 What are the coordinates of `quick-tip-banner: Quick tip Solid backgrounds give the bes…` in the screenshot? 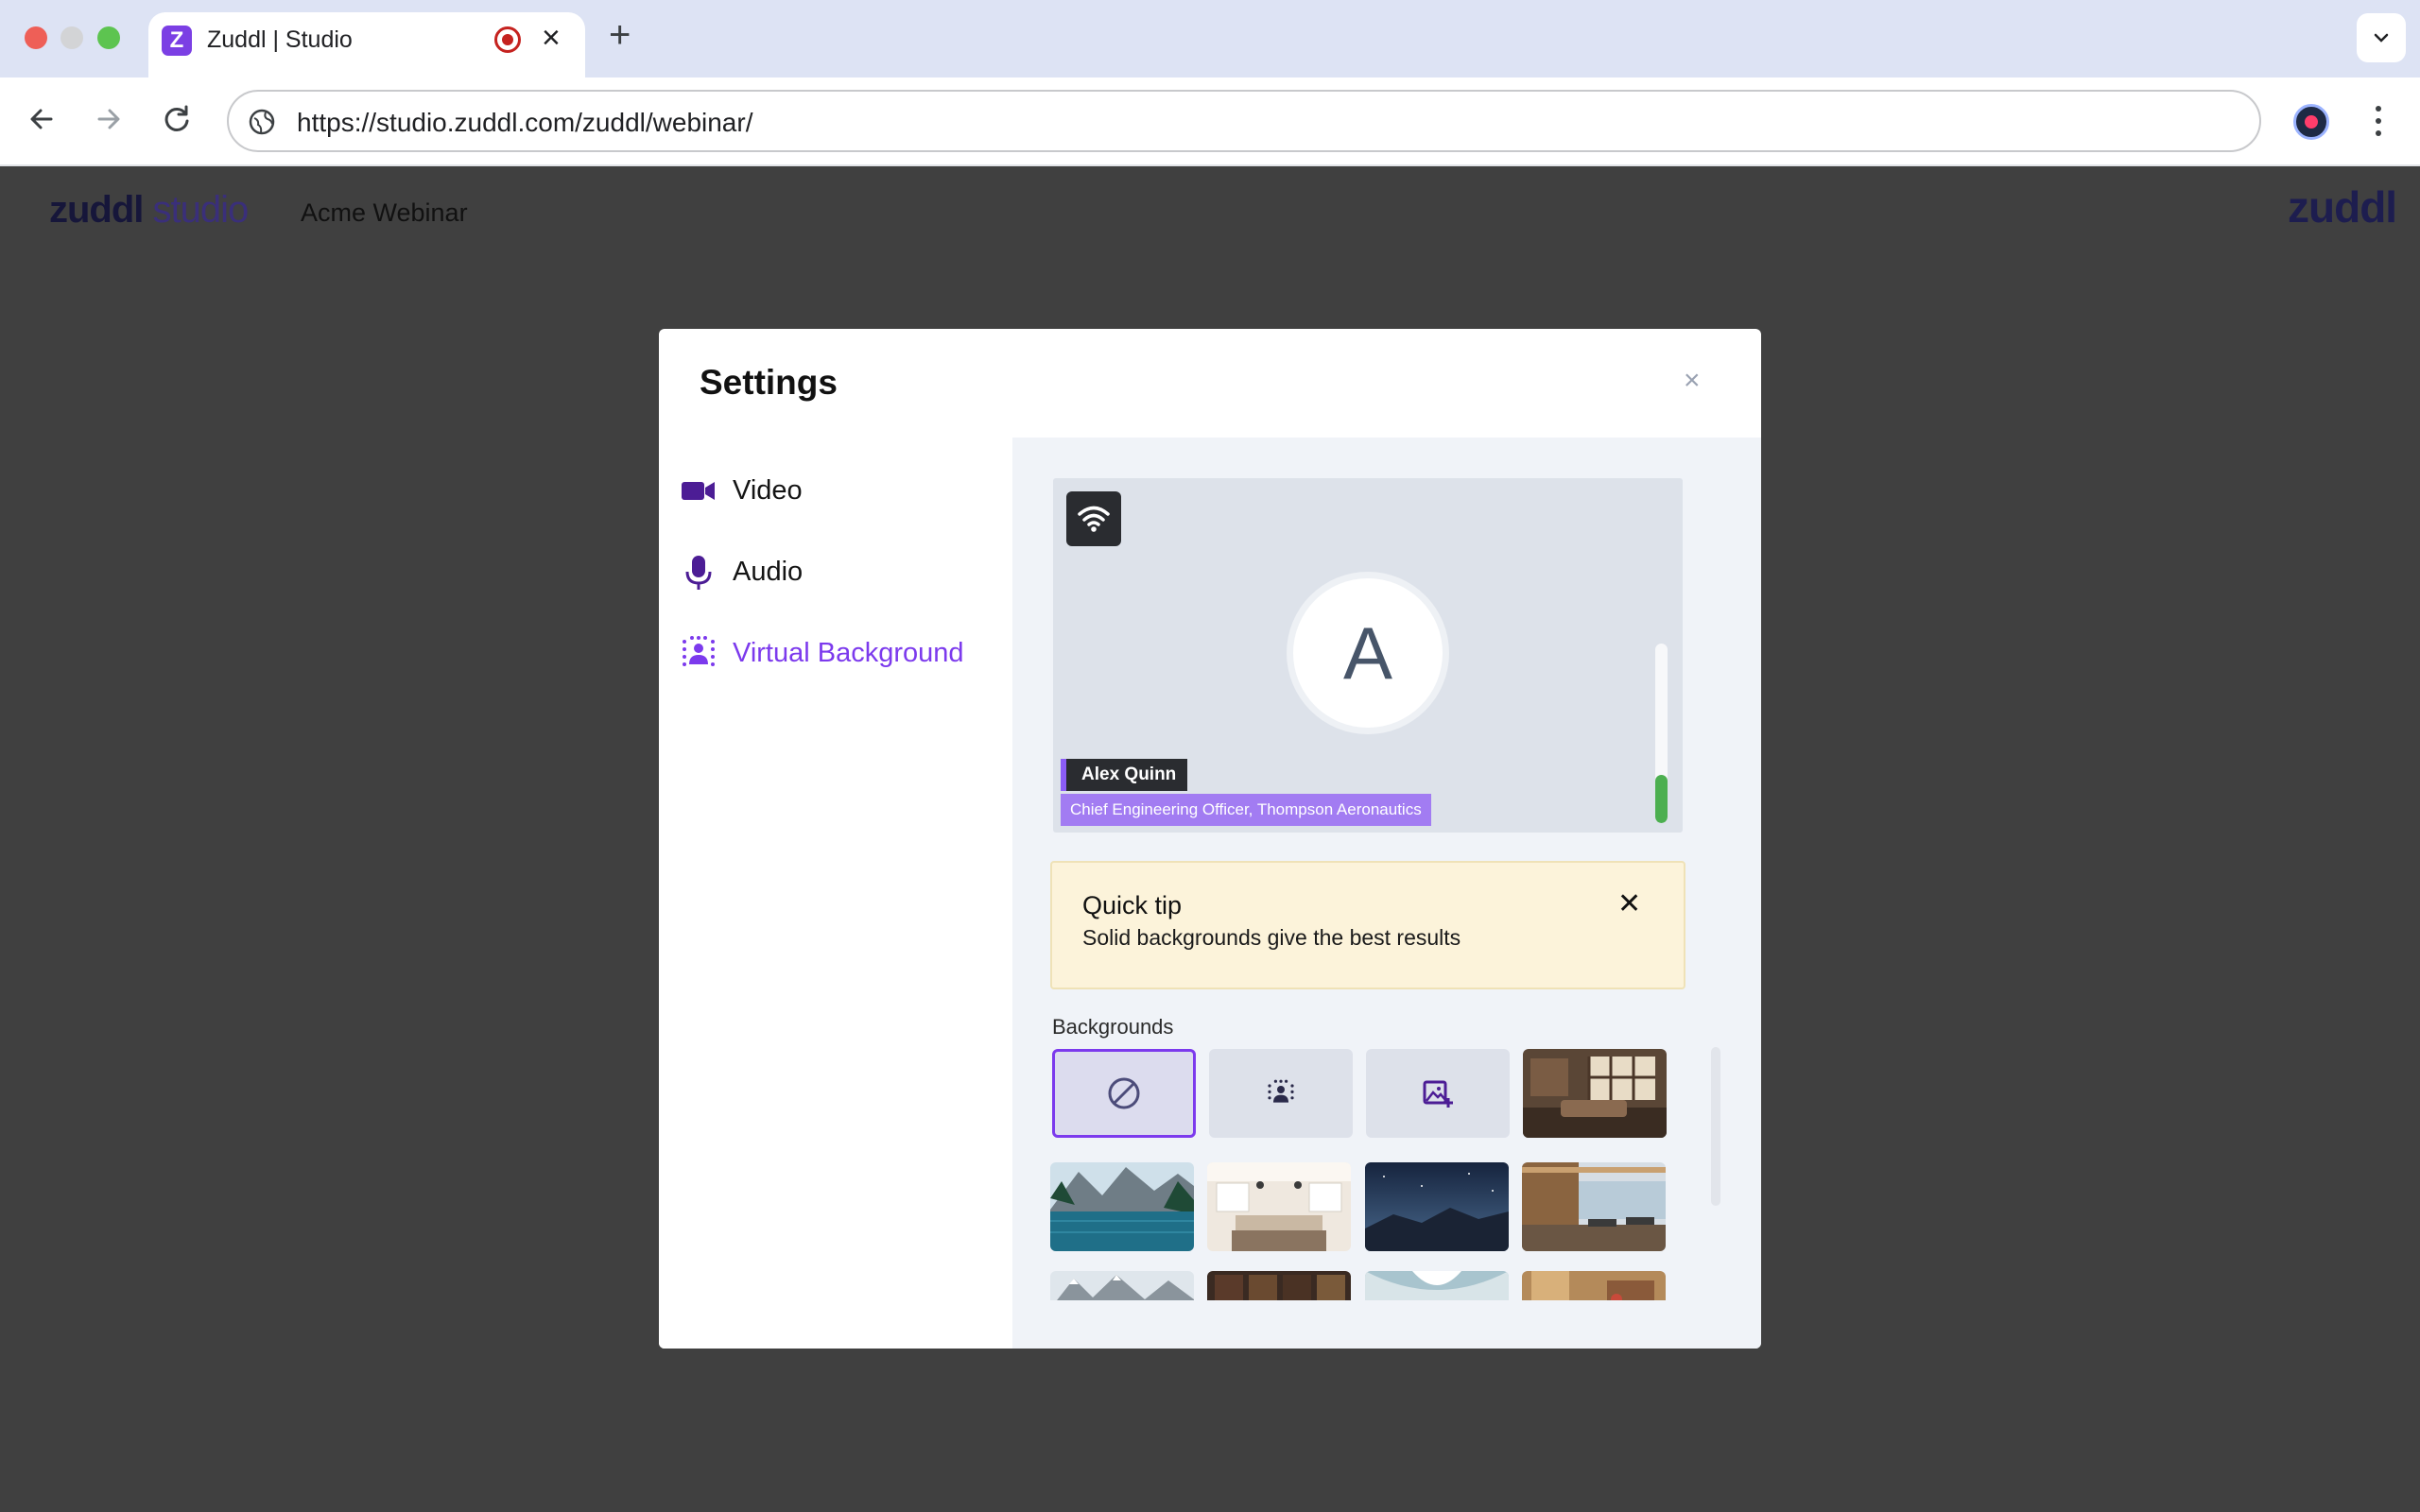 It's located at (1367, 925).